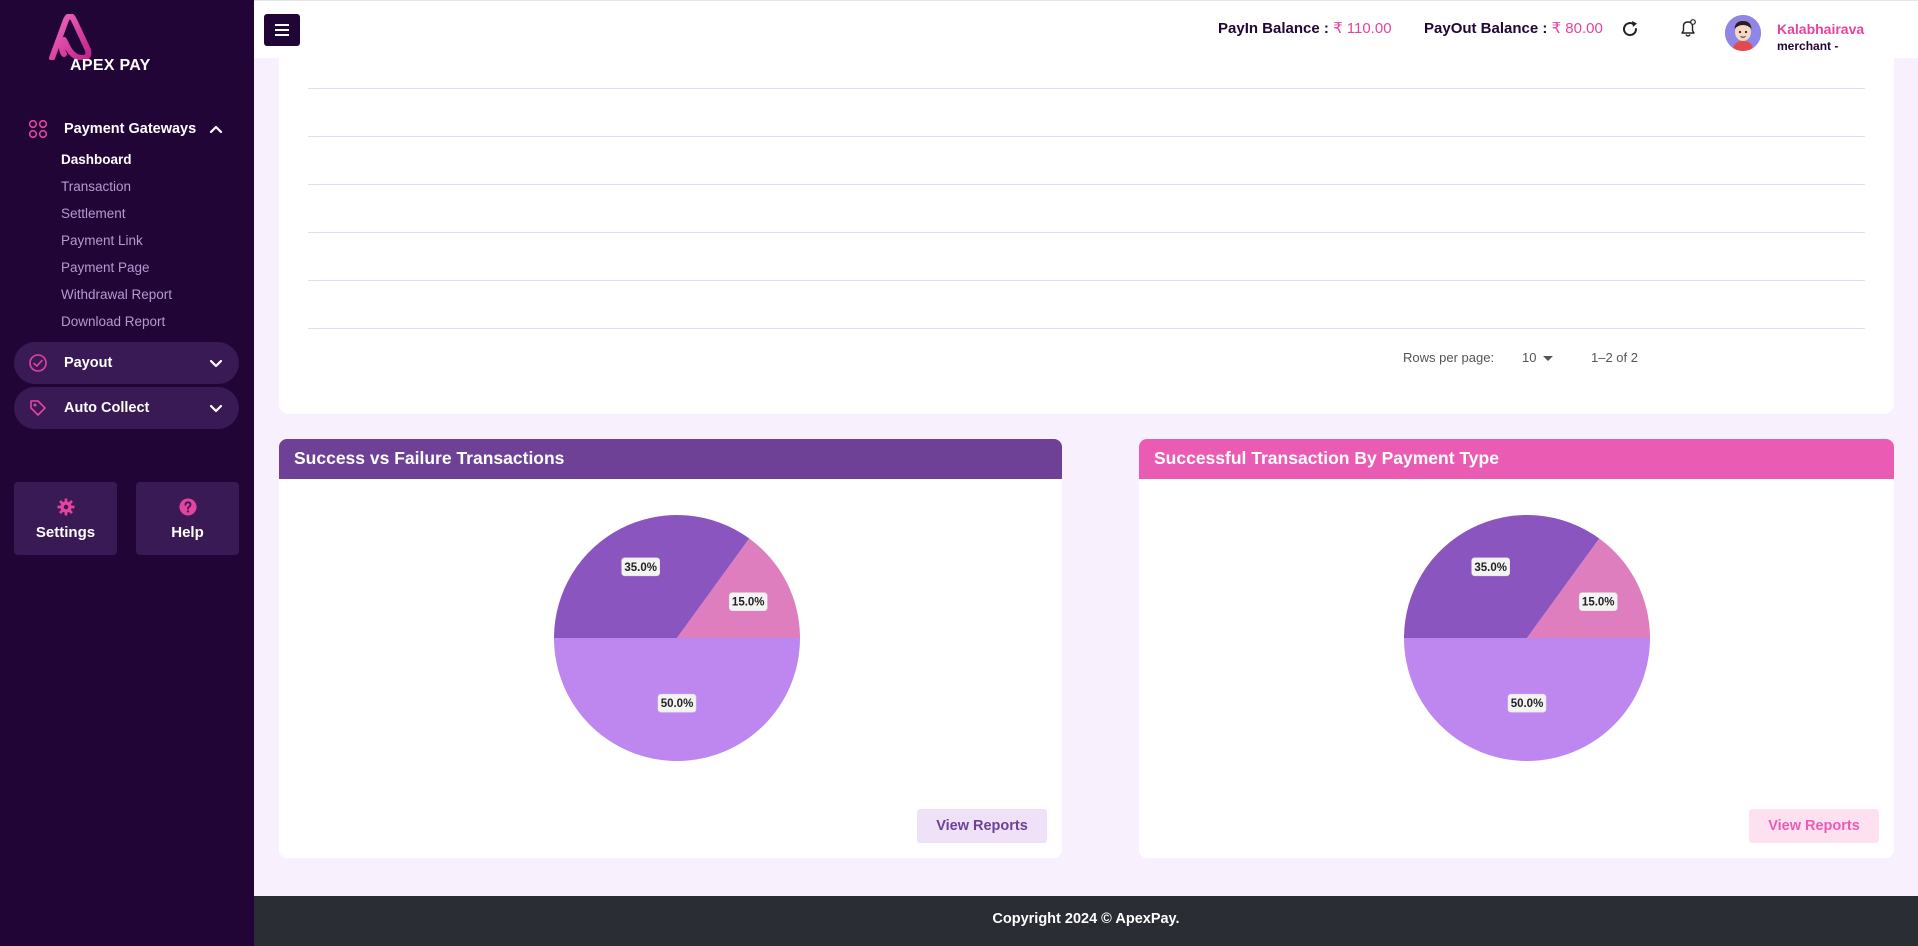  Describe the element at coordinates (1614, 357) in the screenshot. I see `pagination-range: 1–2 of 2` at that location.